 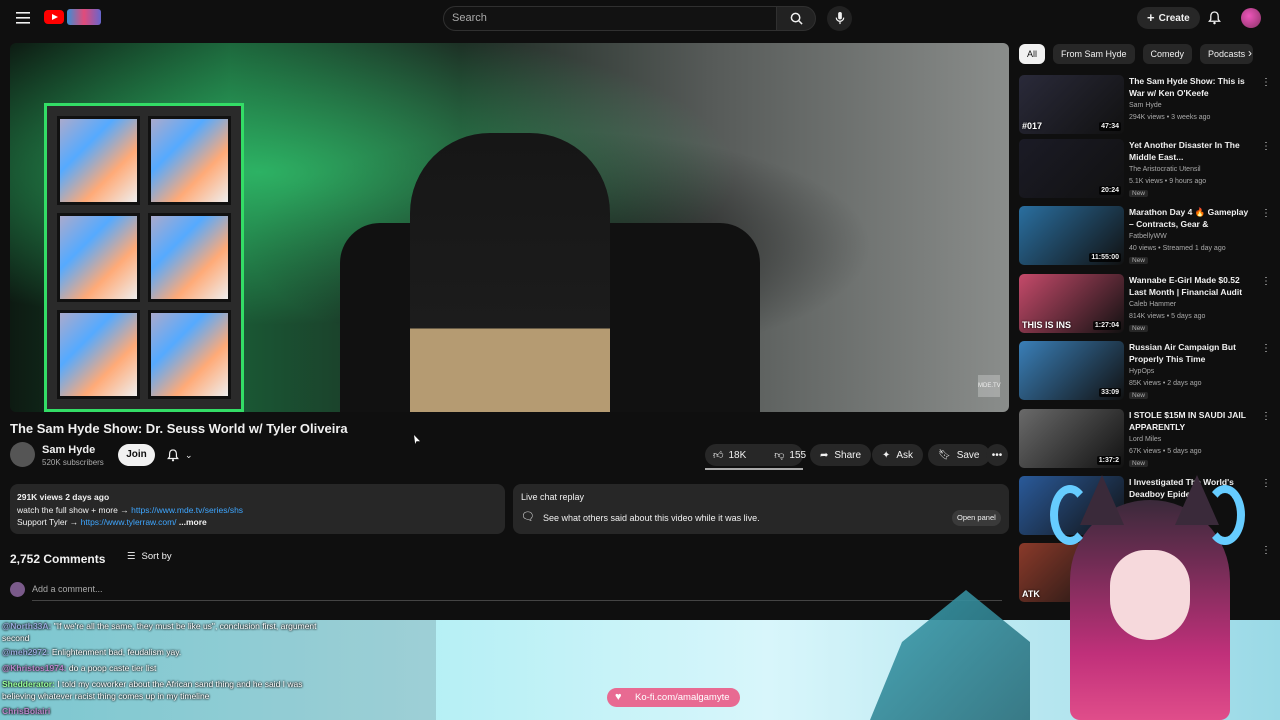 I want to click on more-horizontal-icon: •••, so click(x=997, y=455).